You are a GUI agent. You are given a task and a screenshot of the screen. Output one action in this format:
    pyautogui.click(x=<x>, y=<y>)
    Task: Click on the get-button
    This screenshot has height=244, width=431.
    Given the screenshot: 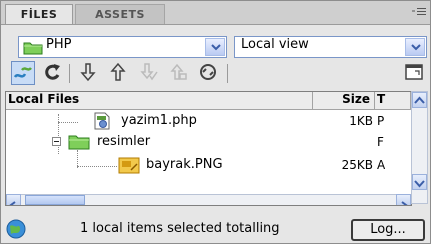 What is the action you would take?
    pyautogui.click(x=89, y=73)
    